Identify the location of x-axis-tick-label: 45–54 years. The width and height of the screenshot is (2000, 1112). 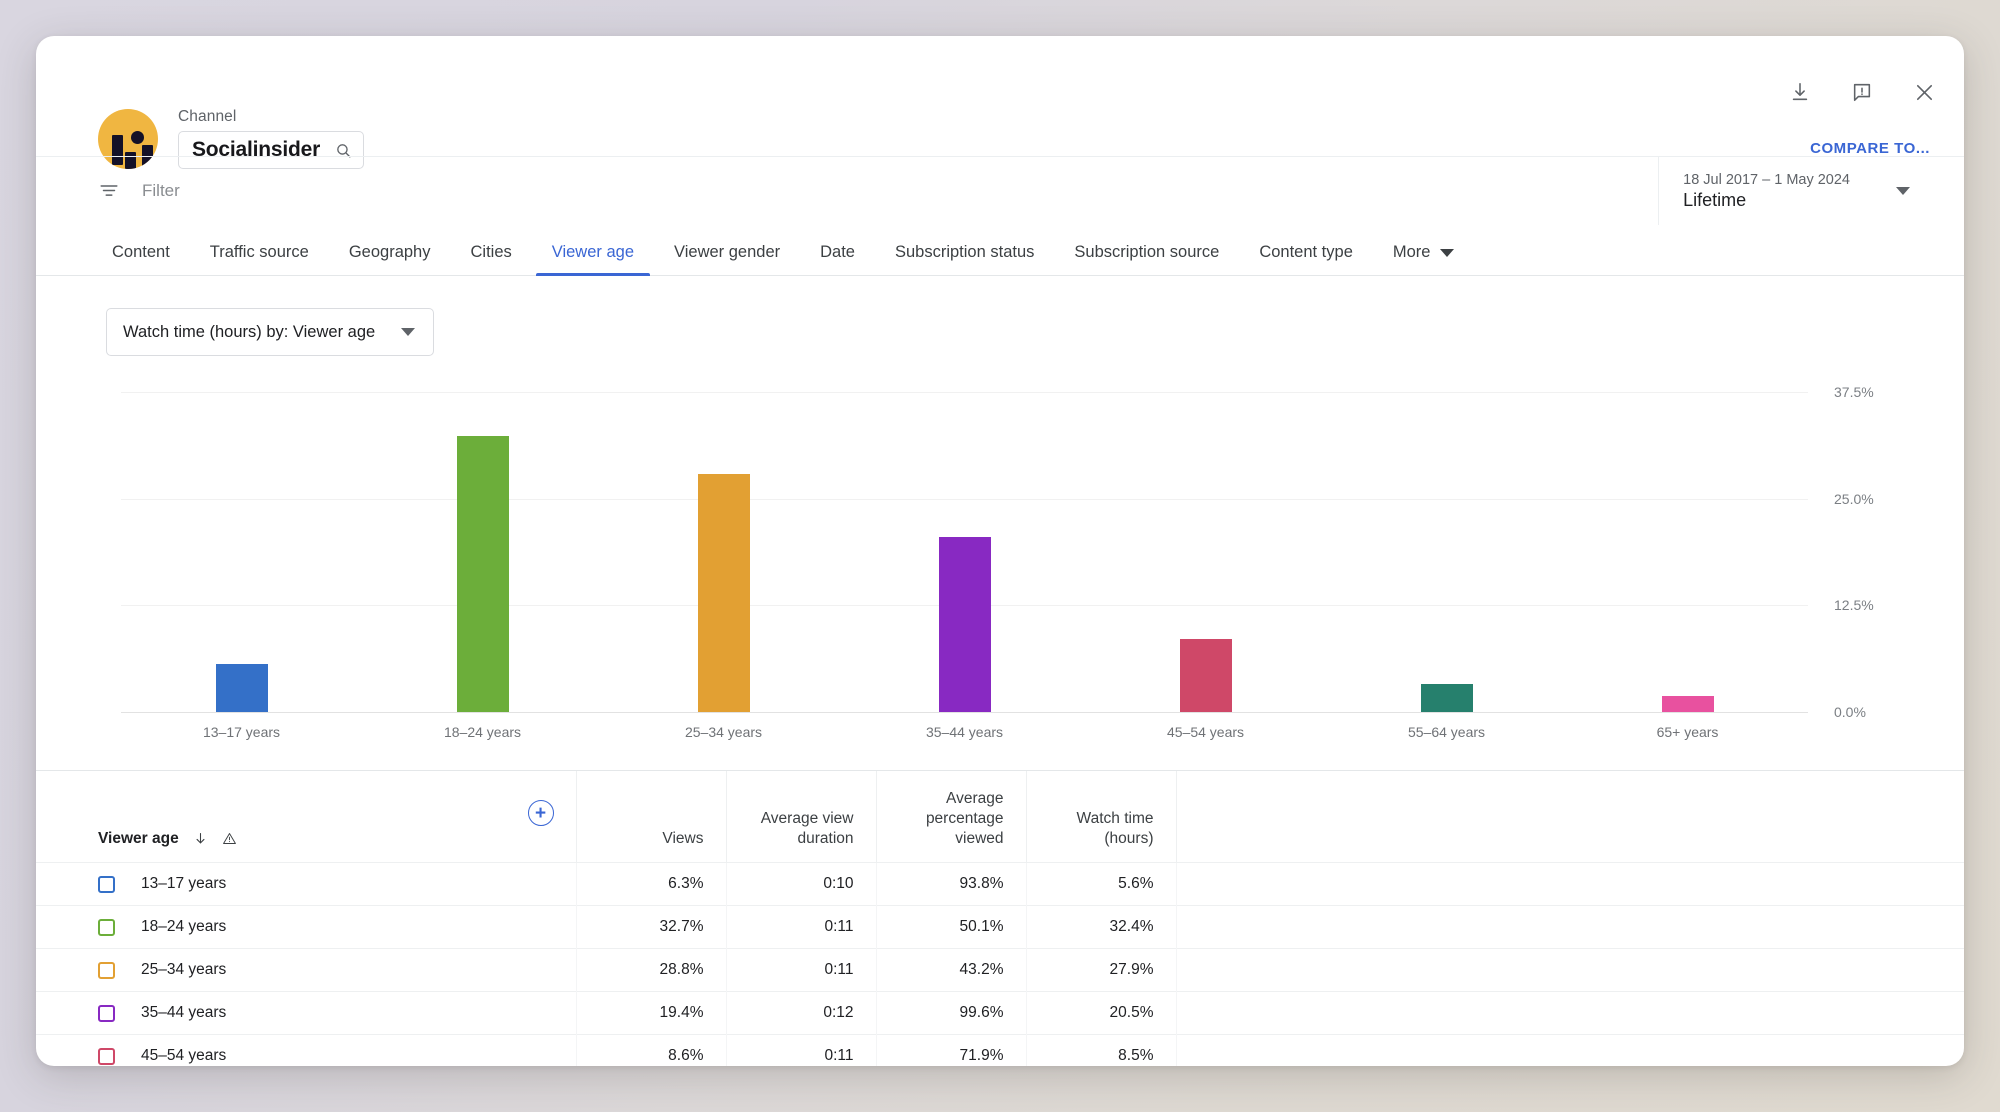
(1205, 732).